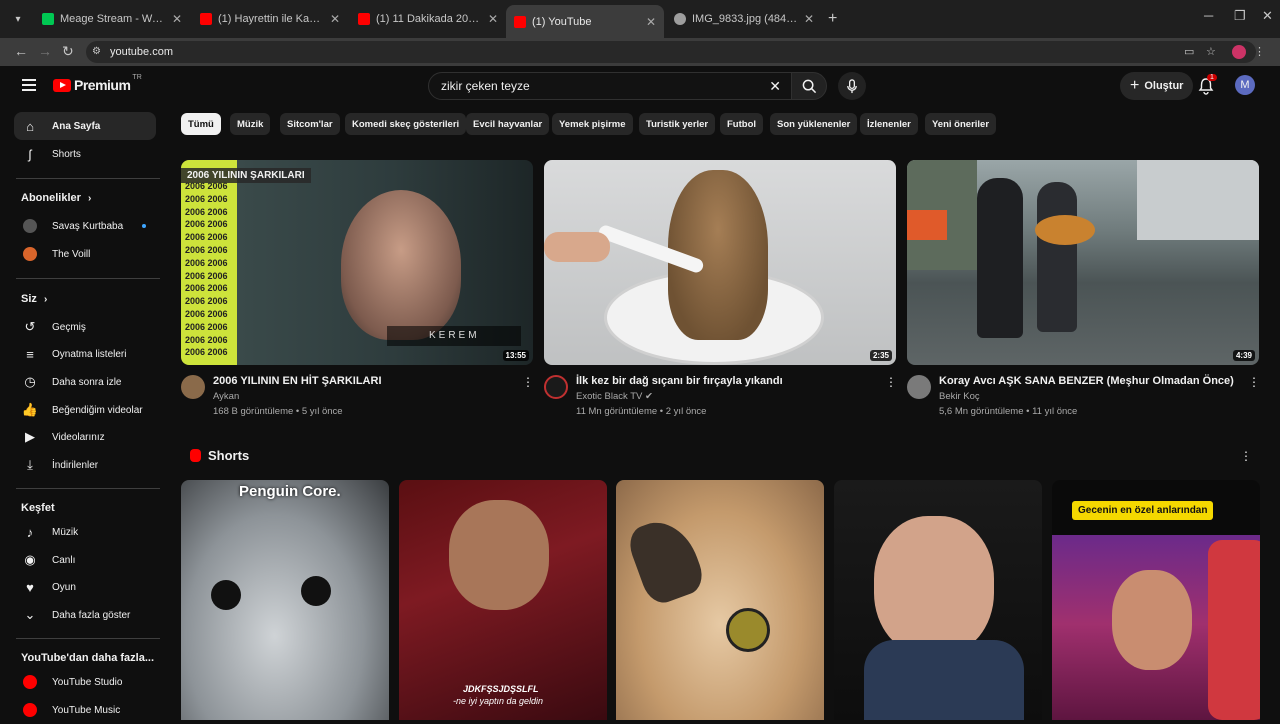 Image resolution: width=1280 pixels, height=724 pixels. I want to click on shorts-more-icon: ⋮, so click(1246, 456).